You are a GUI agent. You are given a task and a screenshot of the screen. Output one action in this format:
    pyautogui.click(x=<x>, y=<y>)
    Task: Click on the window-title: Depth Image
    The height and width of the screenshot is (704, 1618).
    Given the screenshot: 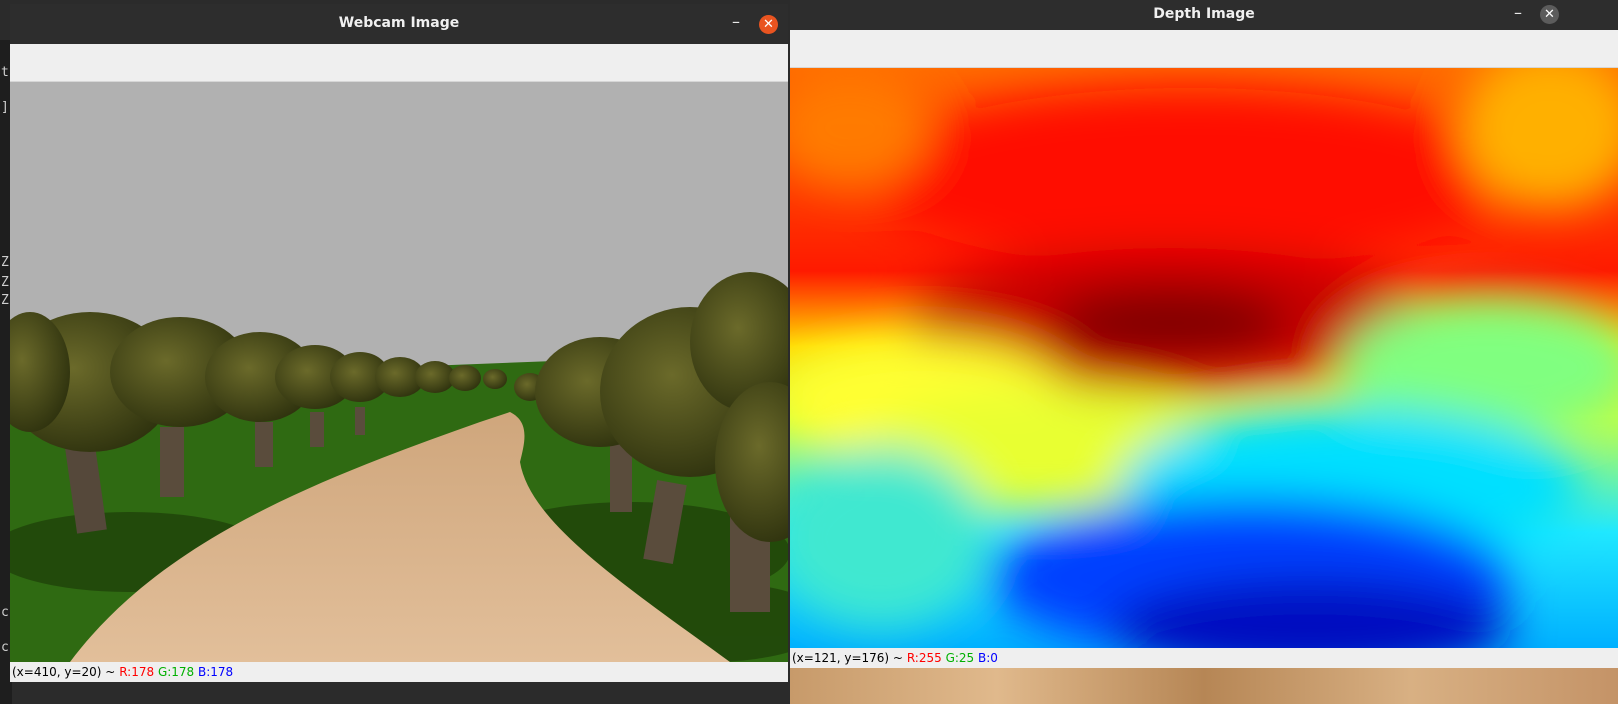 What is the action you would take?
    pyautogui.click(x=1204, y=14)
    